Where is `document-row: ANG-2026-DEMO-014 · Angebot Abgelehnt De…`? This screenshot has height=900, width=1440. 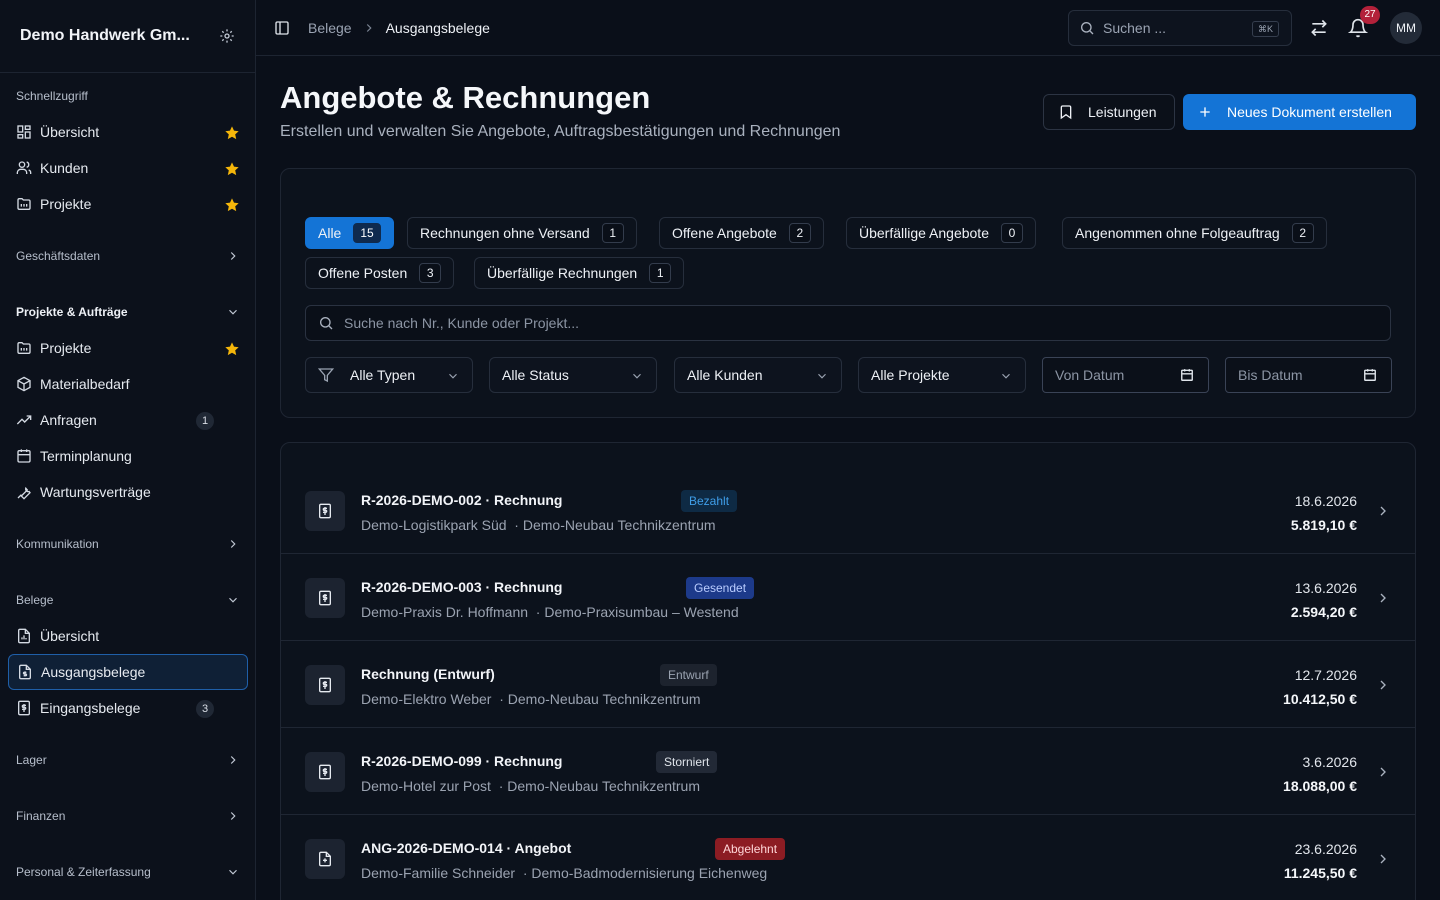
document-row: ANG-2026-DEMO-014 · Angebot Abgelehnt De… is located at coordinates (848, 857).